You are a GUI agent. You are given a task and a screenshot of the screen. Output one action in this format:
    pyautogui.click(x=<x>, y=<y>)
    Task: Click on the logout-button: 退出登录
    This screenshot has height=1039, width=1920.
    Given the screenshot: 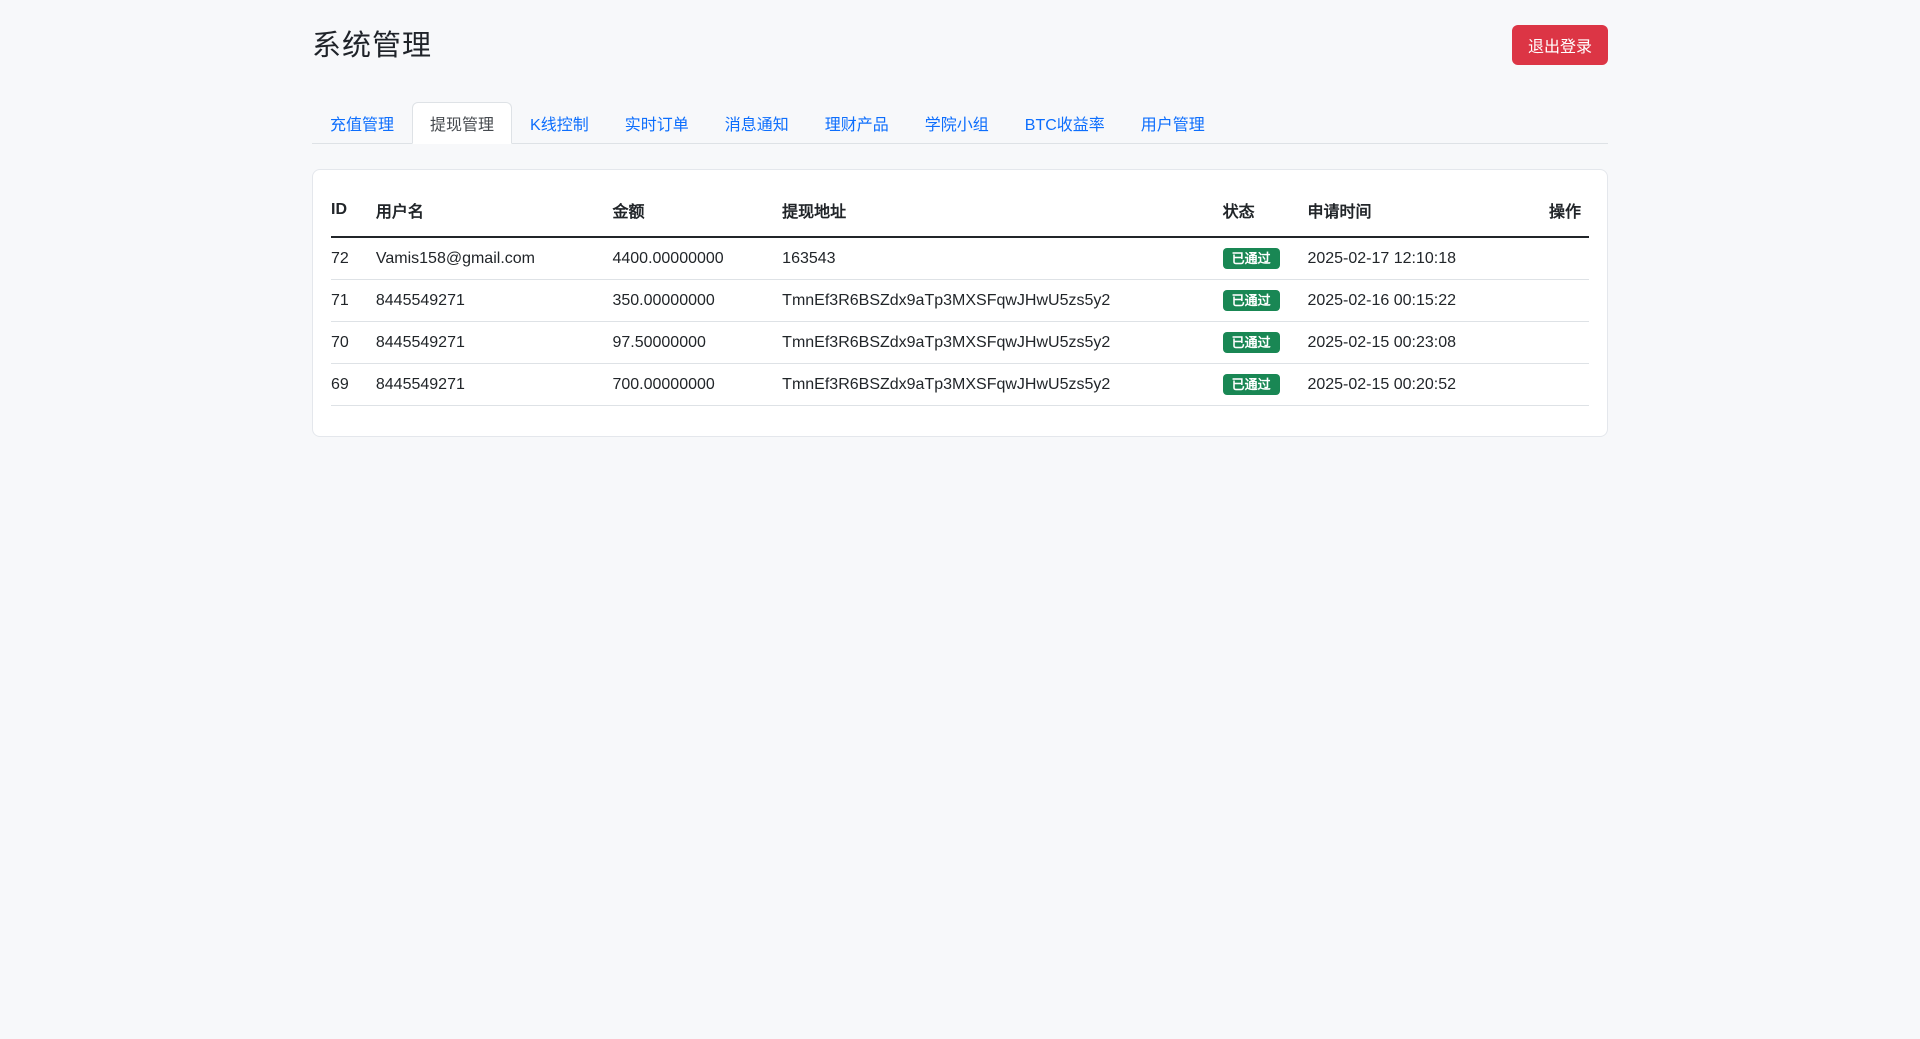 What is the action you would take?
    pyautogui.click(x=1559, y=45)
    